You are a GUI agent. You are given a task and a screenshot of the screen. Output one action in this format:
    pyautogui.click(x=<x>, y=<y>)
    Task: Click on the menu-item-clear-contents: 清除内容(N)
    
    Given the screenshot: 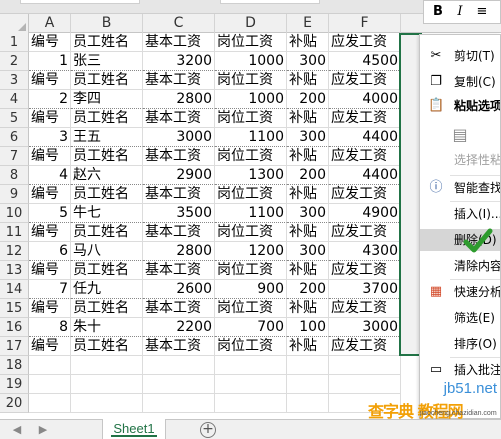 What is the action you would take?
    pyautogui.click(x=460, y=266)
    